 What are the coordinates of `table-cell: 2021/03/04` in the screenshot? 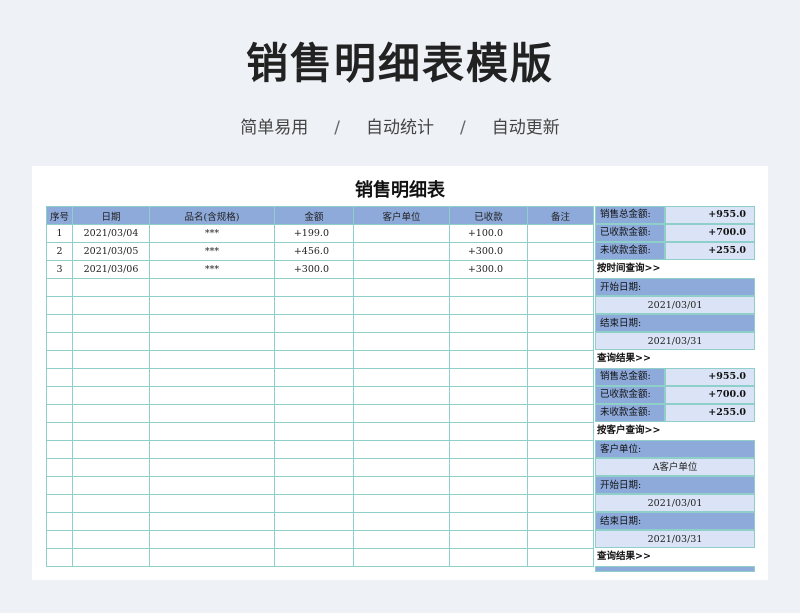 It's located at (111, 233).